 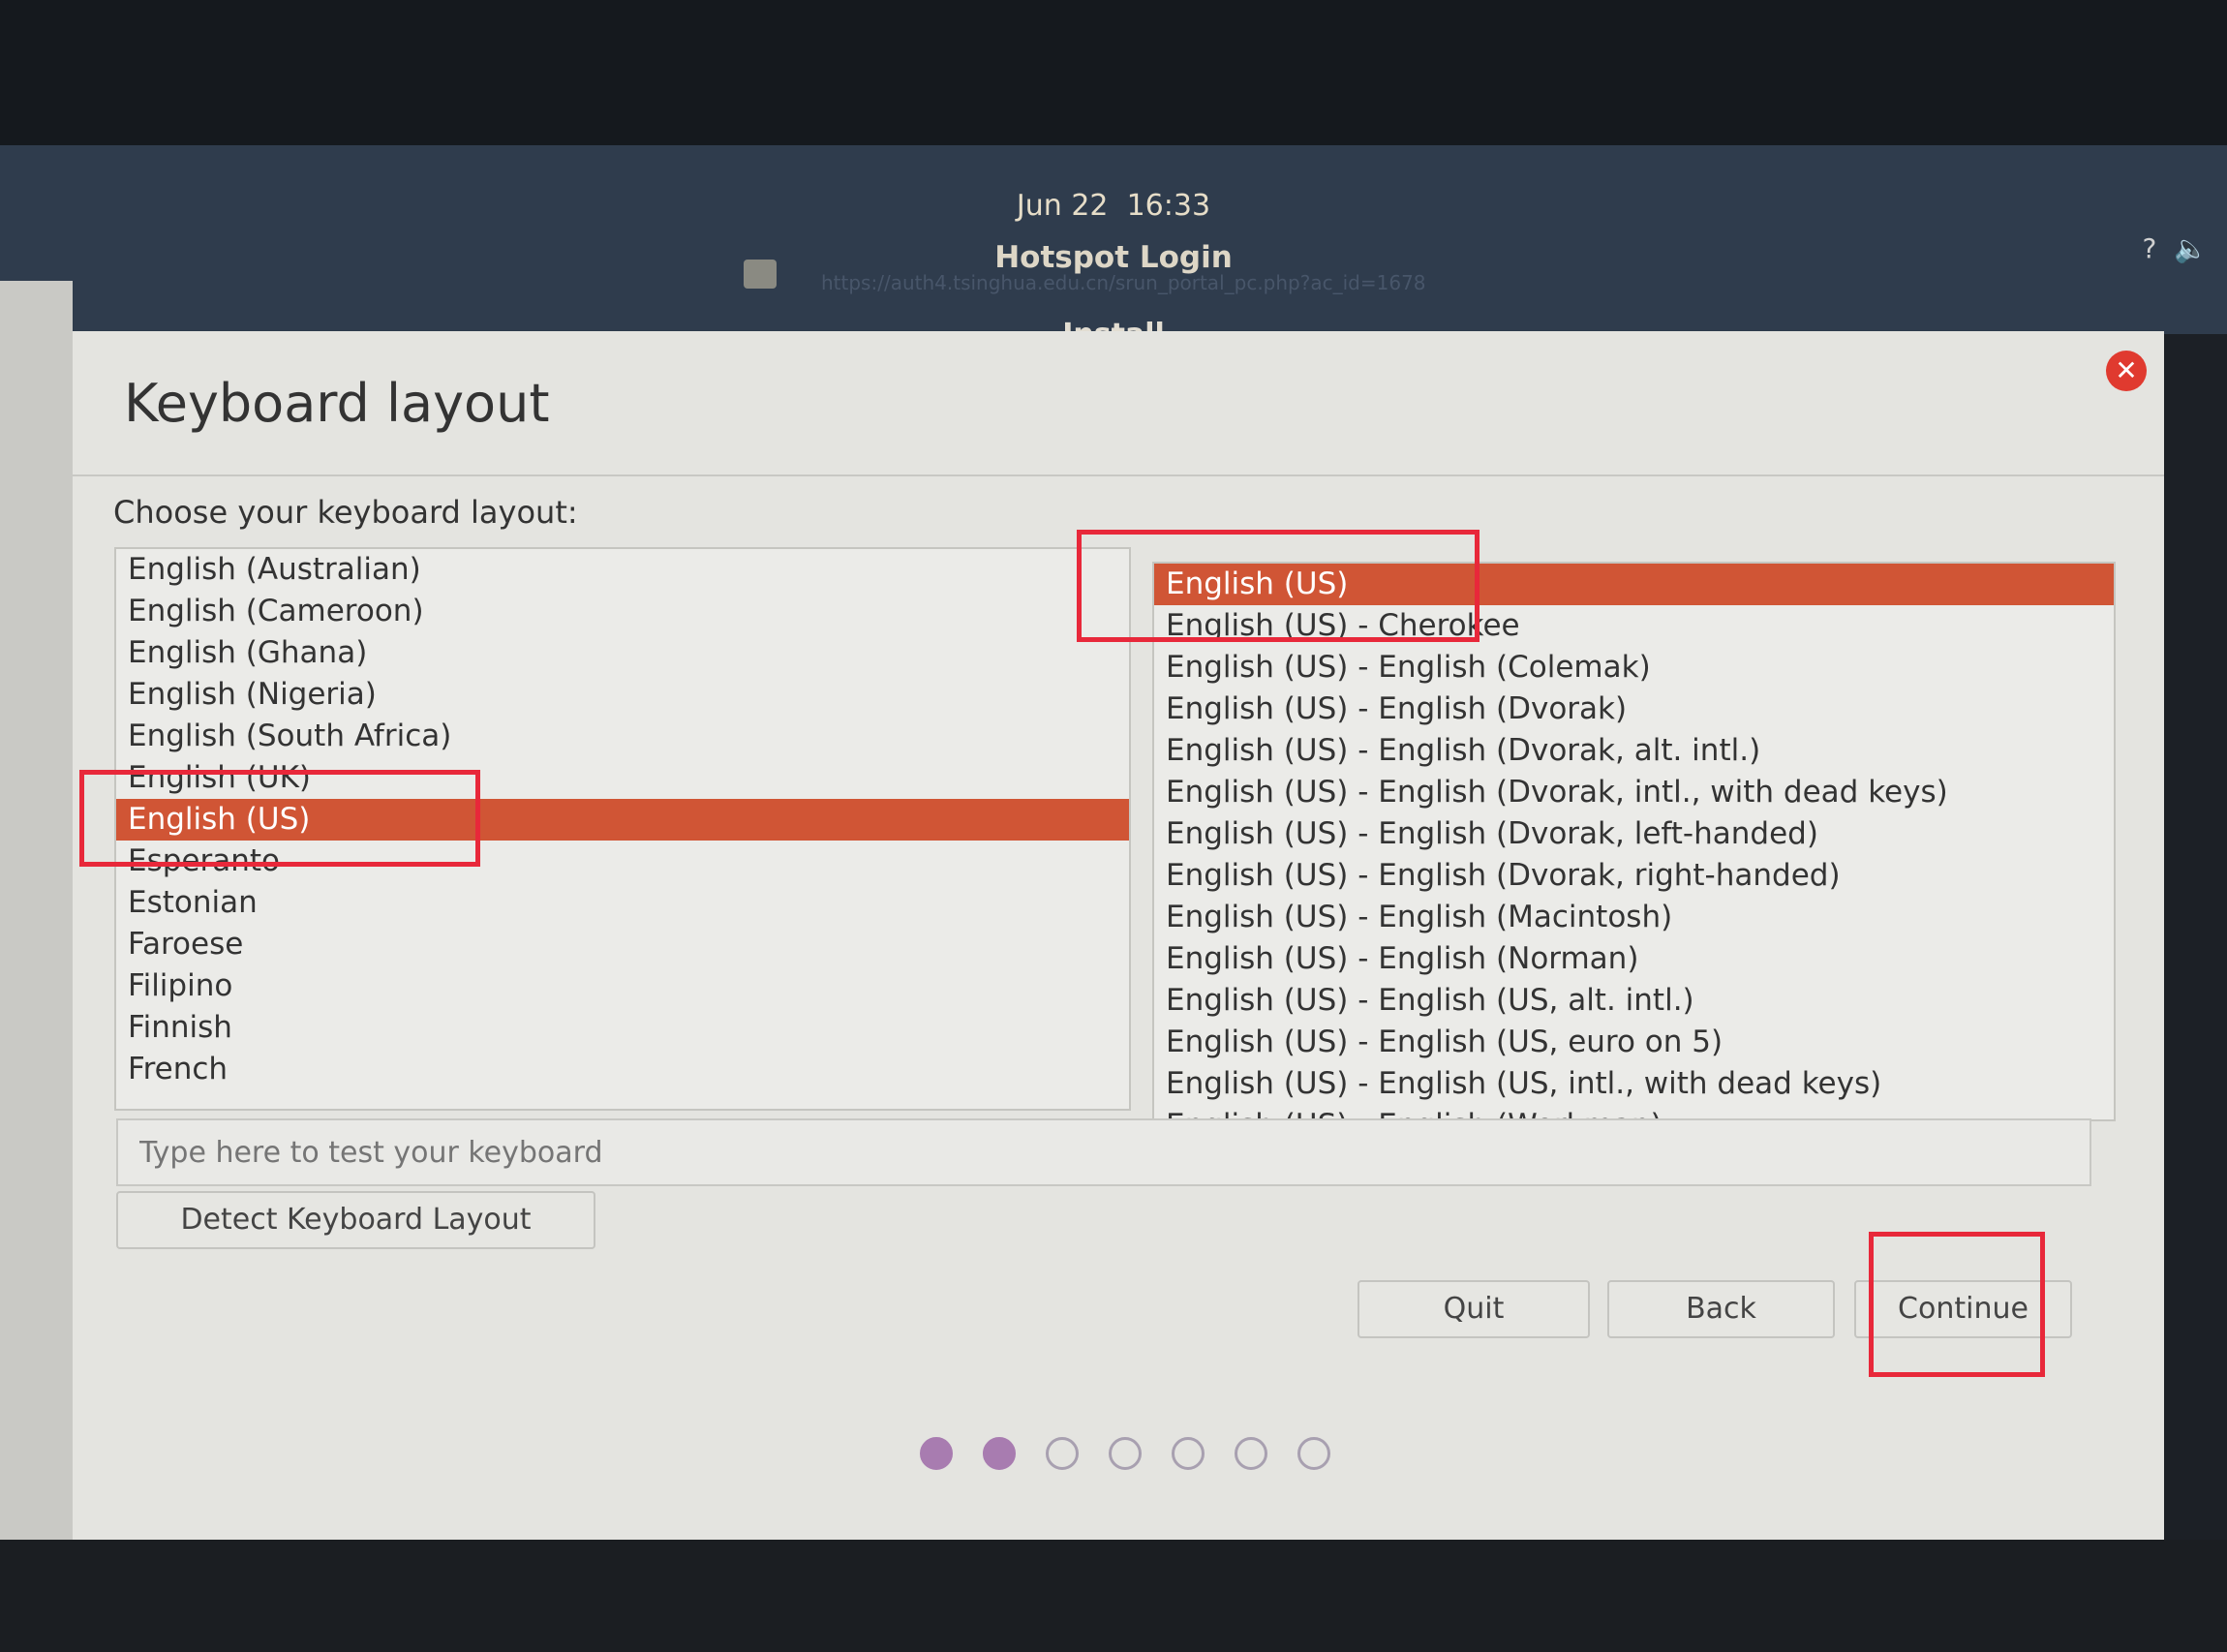 What do you see at coordinates (1113, 72) in the screenshot?
I see `top-dark-area` at bounding box center [1113, 72].